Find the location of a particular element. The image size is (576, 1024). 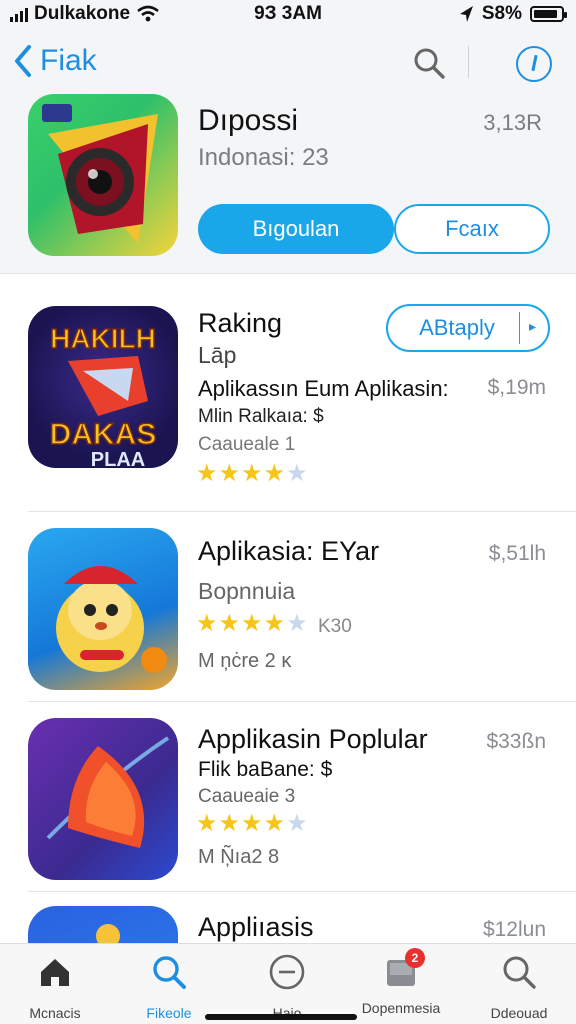

game-app-icon: HAKILH DAKAS PLAA is located at coordinates (103, 387).